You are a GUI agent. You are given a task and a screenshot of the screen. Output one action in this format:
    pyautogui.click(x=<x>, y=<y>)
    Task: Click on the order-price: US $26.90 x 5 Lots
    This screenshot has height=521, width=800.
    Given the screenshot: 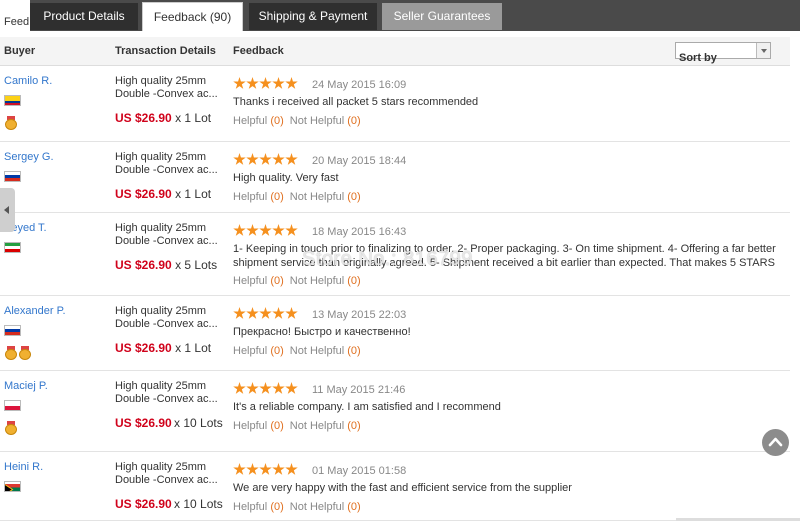 What is the action you would take?
    pyautogui.click(x=170, y=265)
    